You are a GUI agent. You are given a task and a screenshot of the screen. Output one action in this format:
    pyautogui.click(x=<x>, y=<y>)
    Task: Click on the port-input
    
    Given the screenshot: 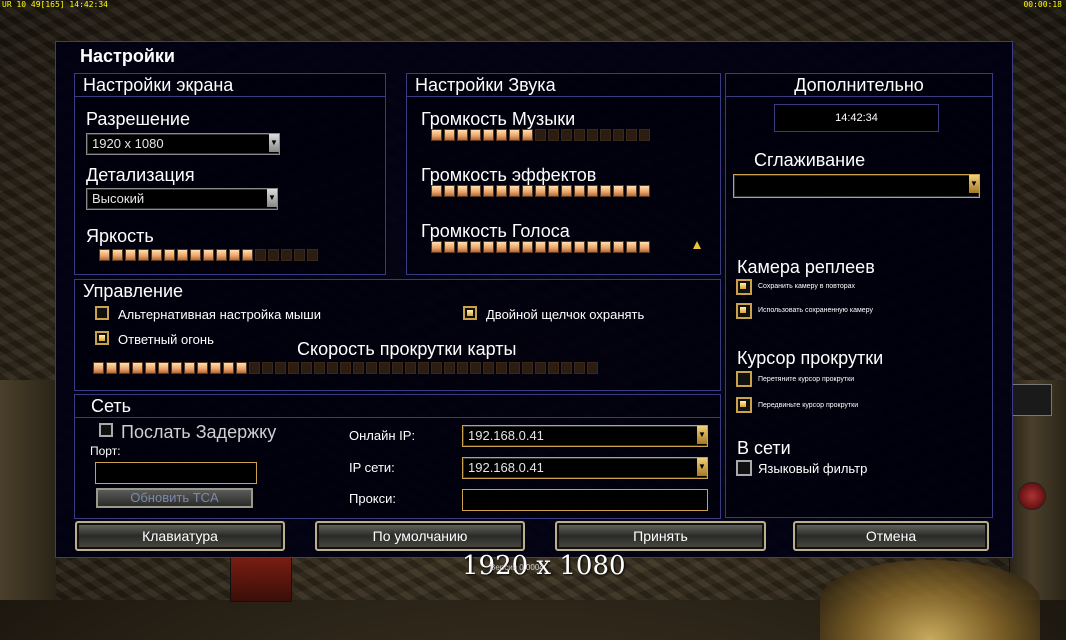 What is the action you would take?
    pyautogui.click(x=176, y=473)
    